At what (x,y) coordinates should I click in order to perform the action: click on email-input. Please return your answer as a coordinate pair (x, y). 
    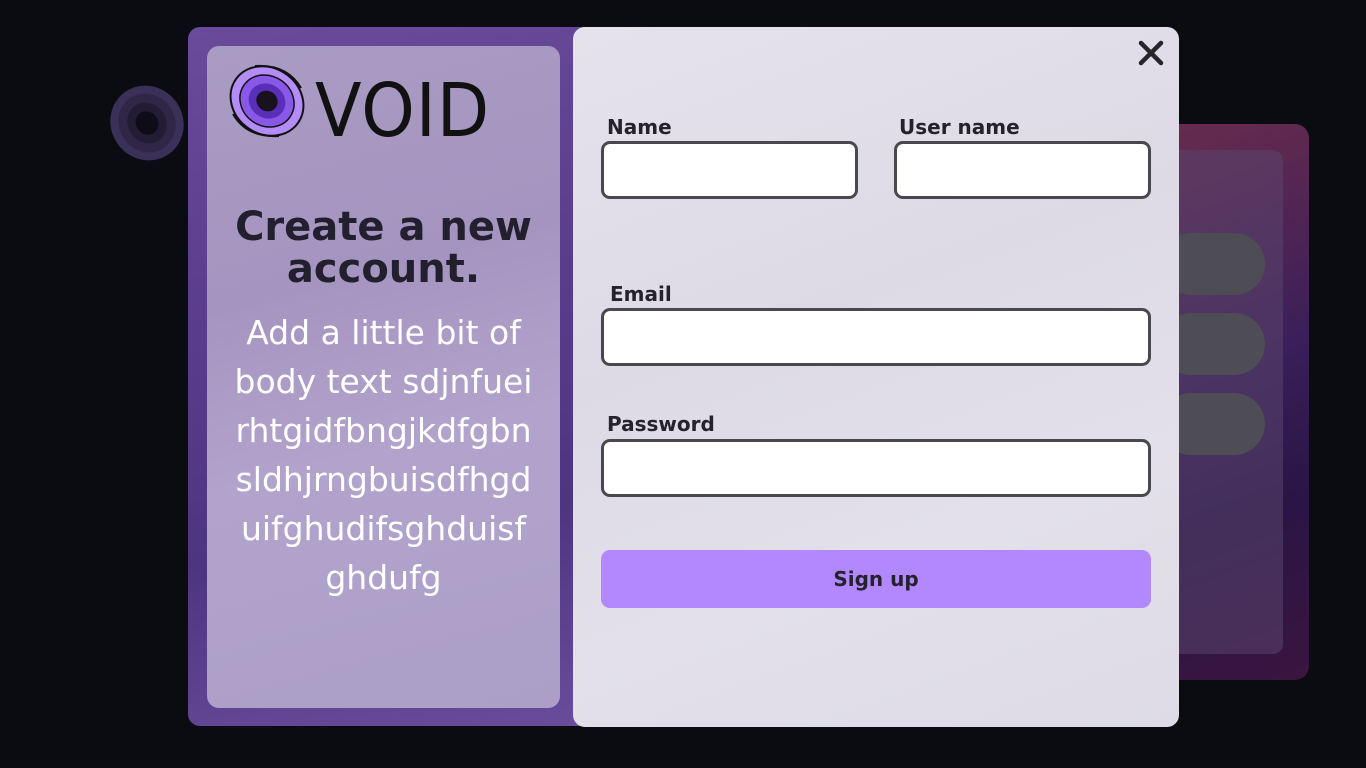
    Looking at the image, I should click on (876, 337).